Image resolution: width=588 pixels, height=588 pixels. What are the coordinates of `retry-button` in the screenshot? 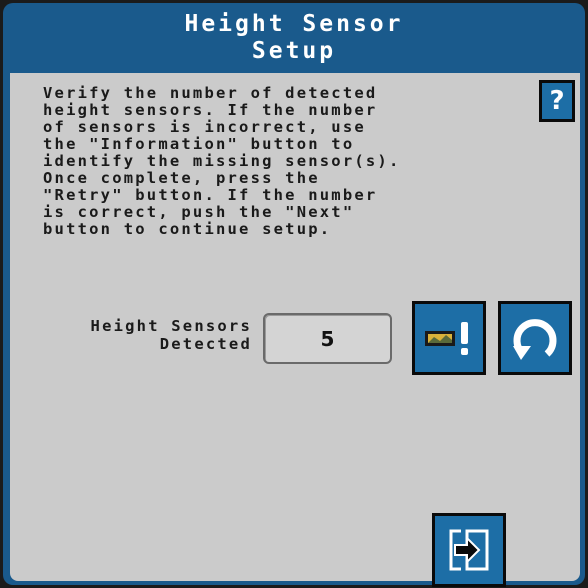 It's located at (535, 338).